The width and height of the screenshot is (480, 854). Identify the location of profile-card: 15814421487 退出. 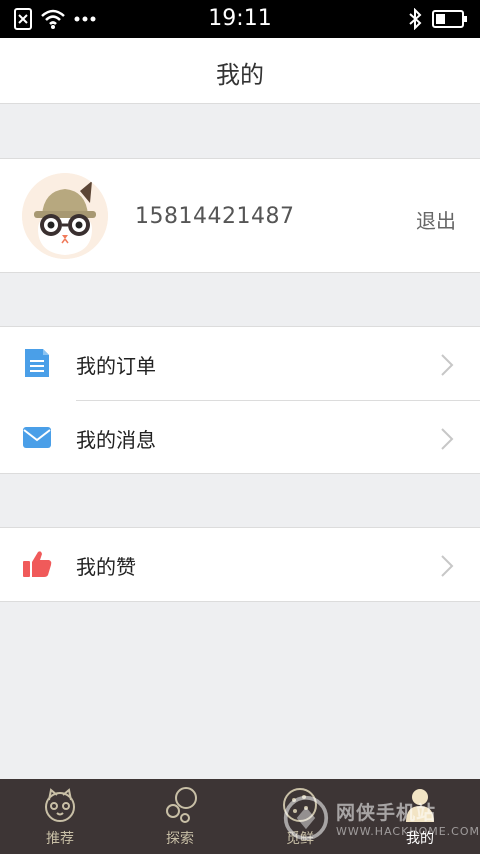
(240, 215).